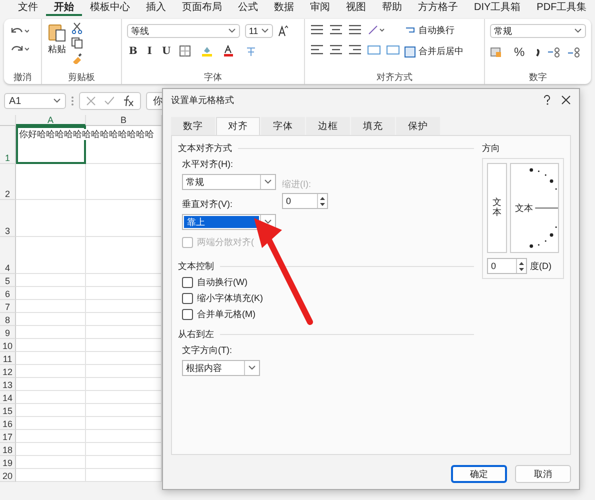 The width and height of the screenshot is (595, 500). Describe the element at coordinates (410, 52) in the screenshot. I see `merge-icon` at that location.